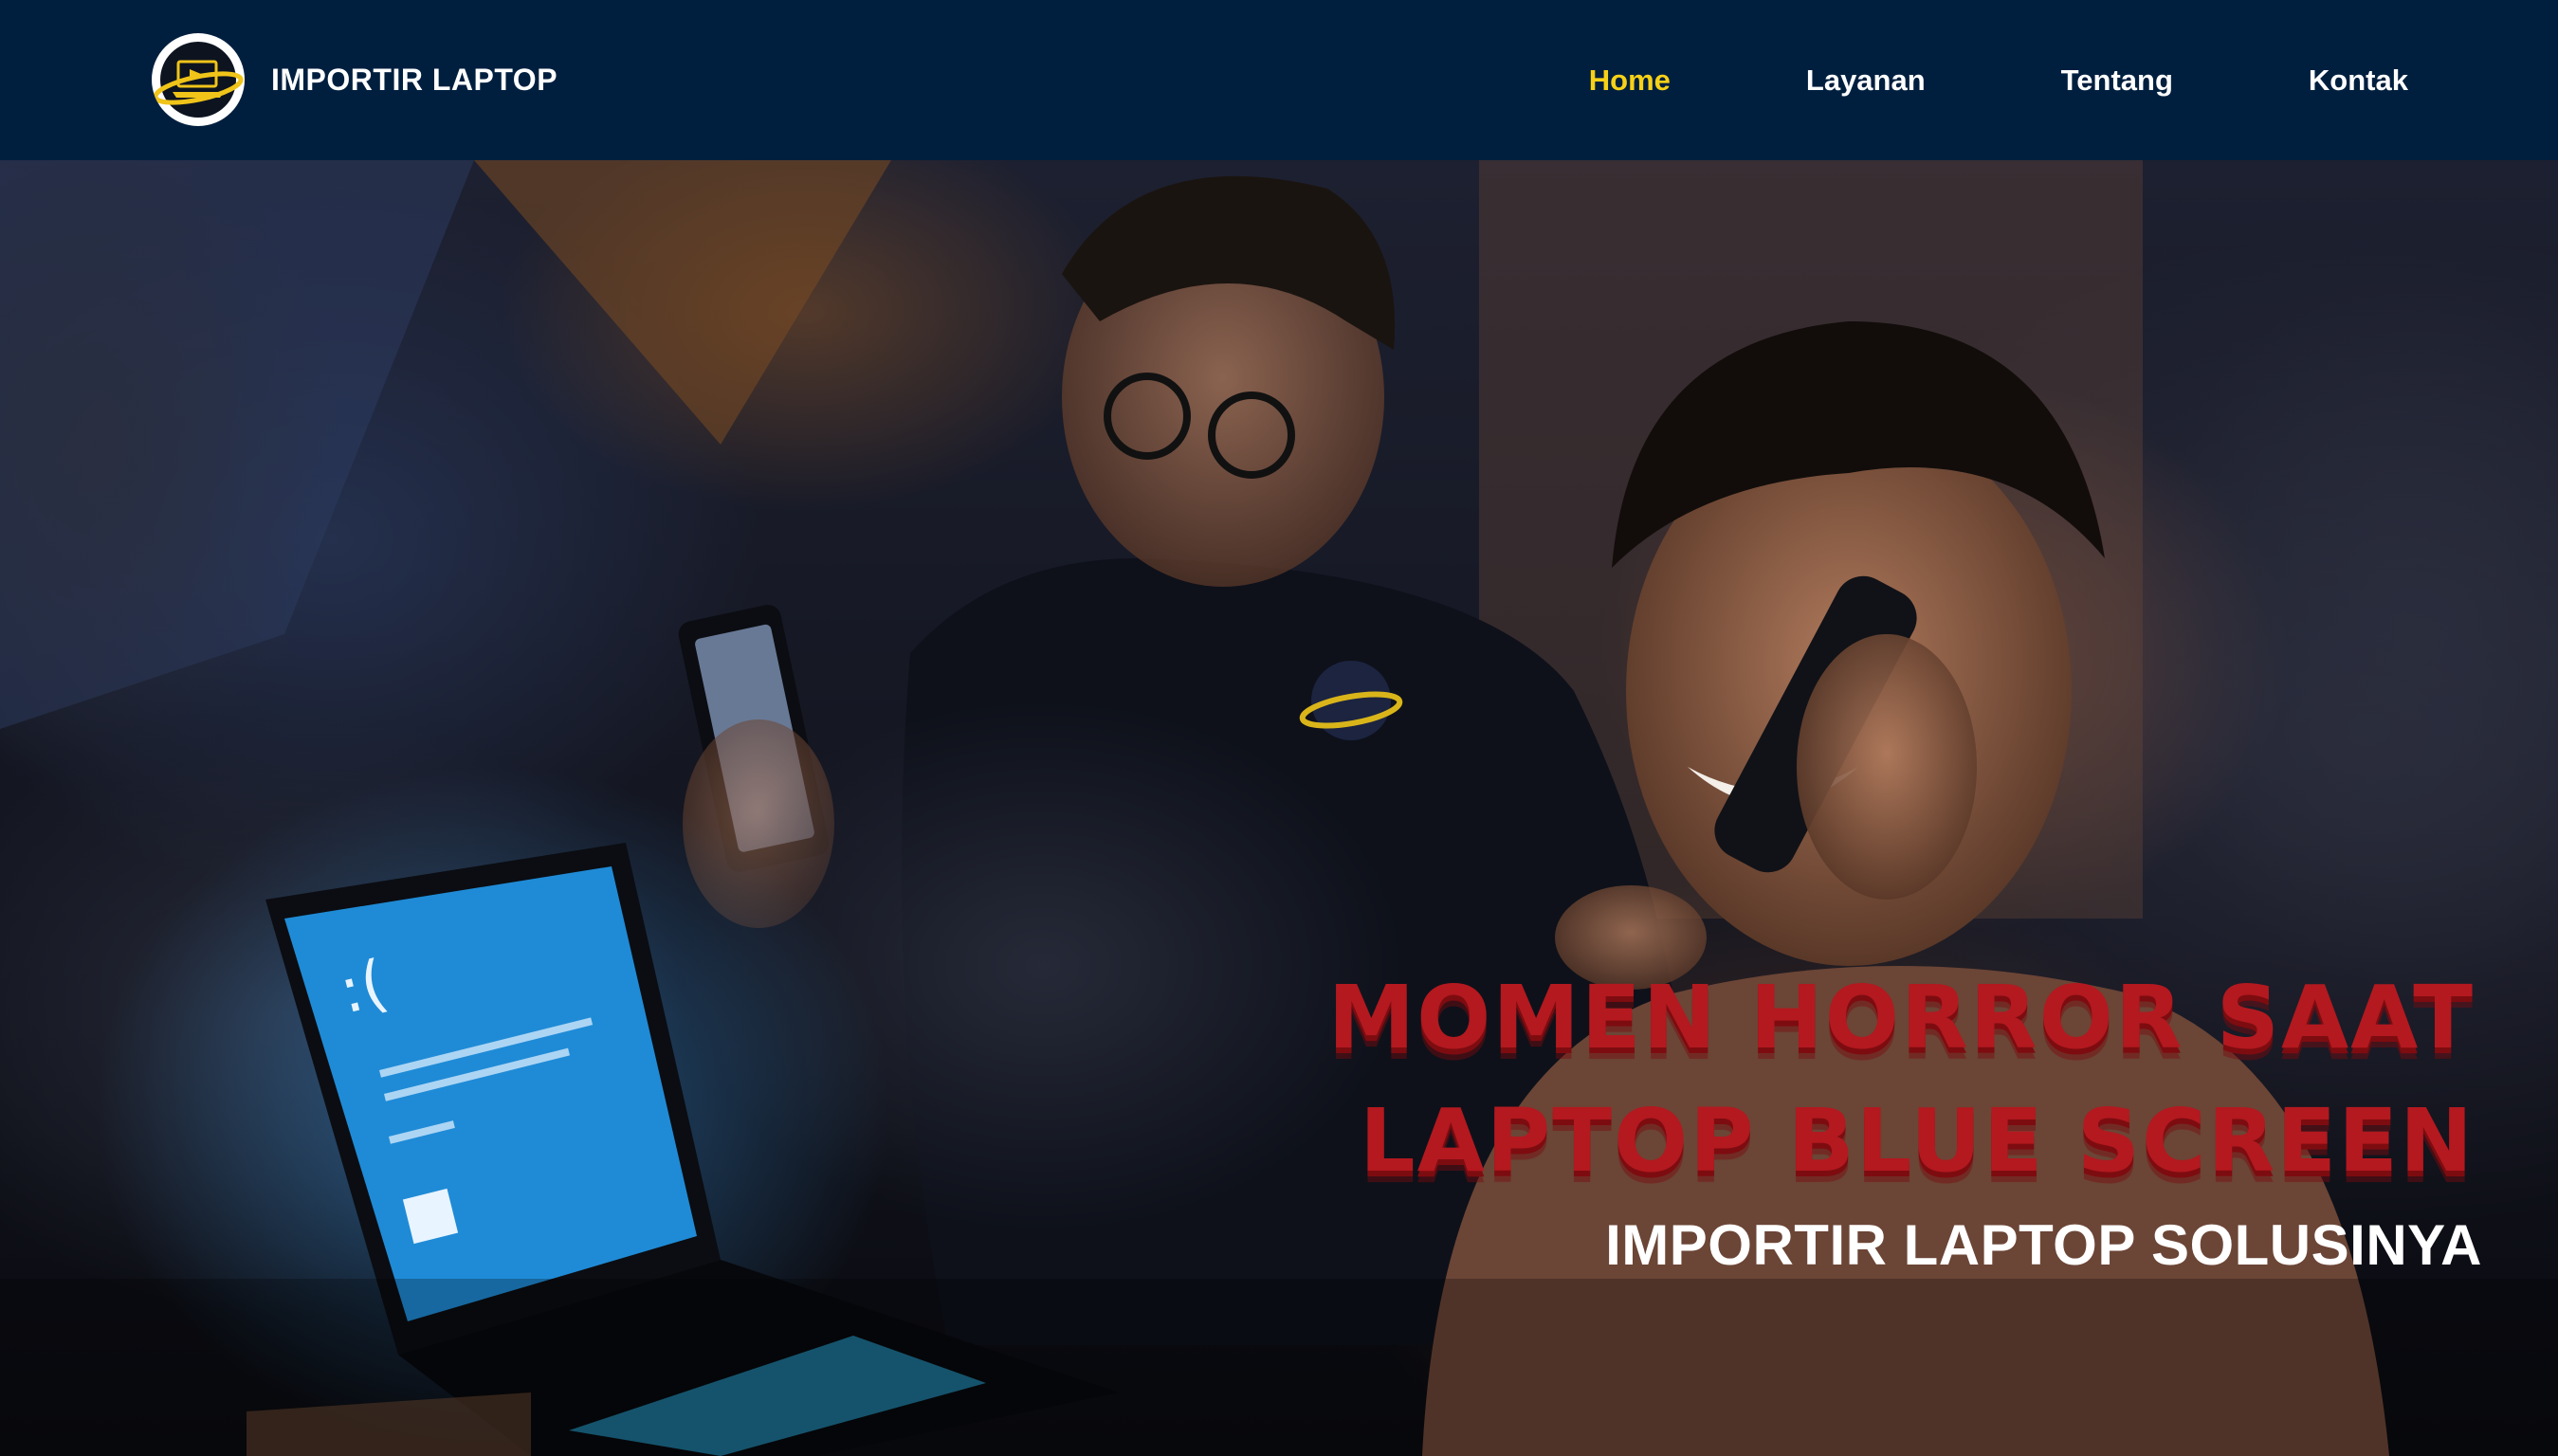 The image size is (2558, 1456). What do you see at coordinates (2358, 81) in the screenshot?
I see `nav-kontak: Kontak` at bounding box center [2358, 81].